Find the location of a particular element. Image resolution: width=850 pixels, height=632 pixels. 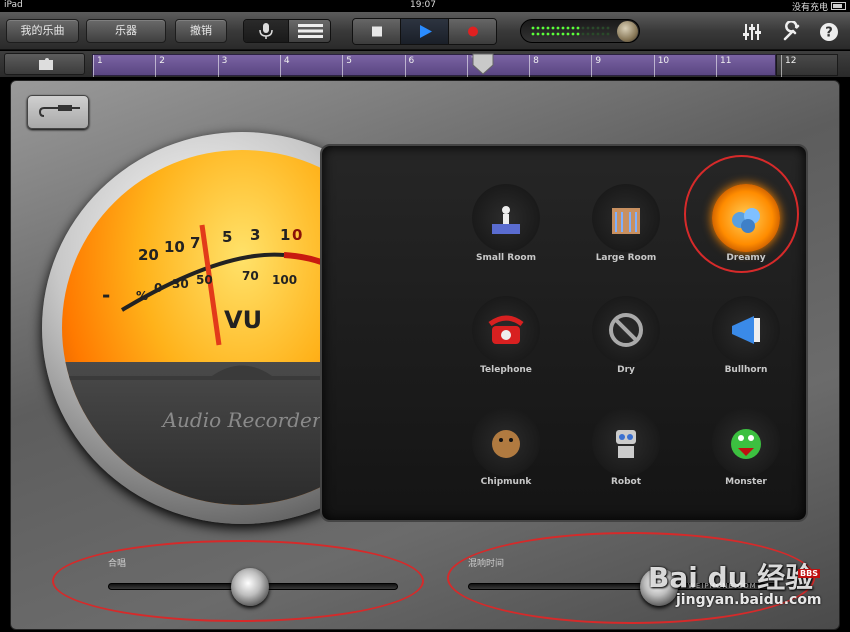

puzzle-icon is located at coordinates (46, 64).